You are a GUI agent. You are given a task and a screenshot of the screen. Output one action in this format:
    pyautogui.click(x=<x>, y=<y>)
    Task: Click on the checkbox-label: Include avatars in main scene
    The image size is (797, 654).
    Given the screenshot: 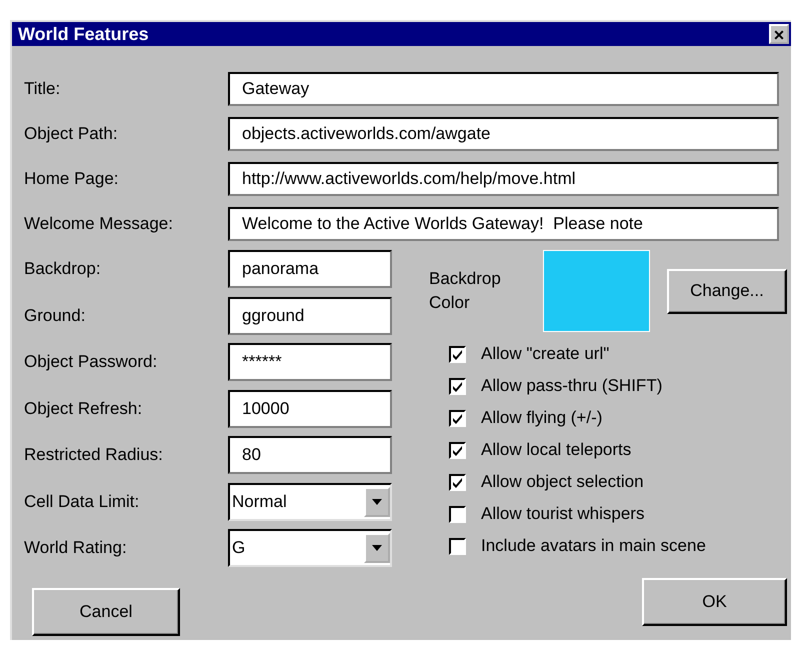 What is the action you would take?
    pyautogui.click(x=593, y=546)
    